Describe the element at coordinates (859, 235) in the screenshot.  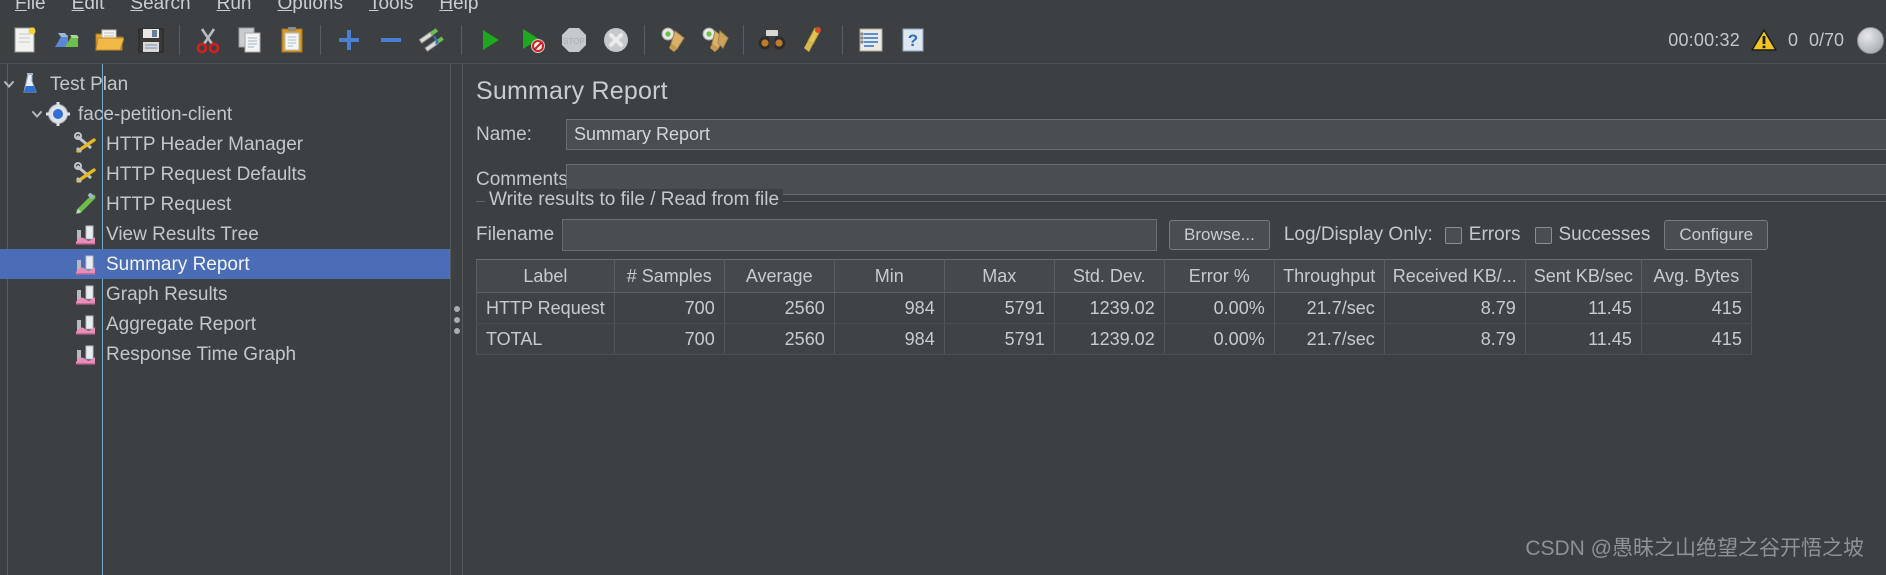
I see `filename-input` at that location.